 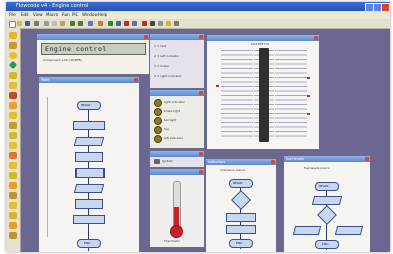 What do you see at coordinates (157, 161) in the screenshot?
I see `toggle-switch-icon` at bounding box center [157, 161].